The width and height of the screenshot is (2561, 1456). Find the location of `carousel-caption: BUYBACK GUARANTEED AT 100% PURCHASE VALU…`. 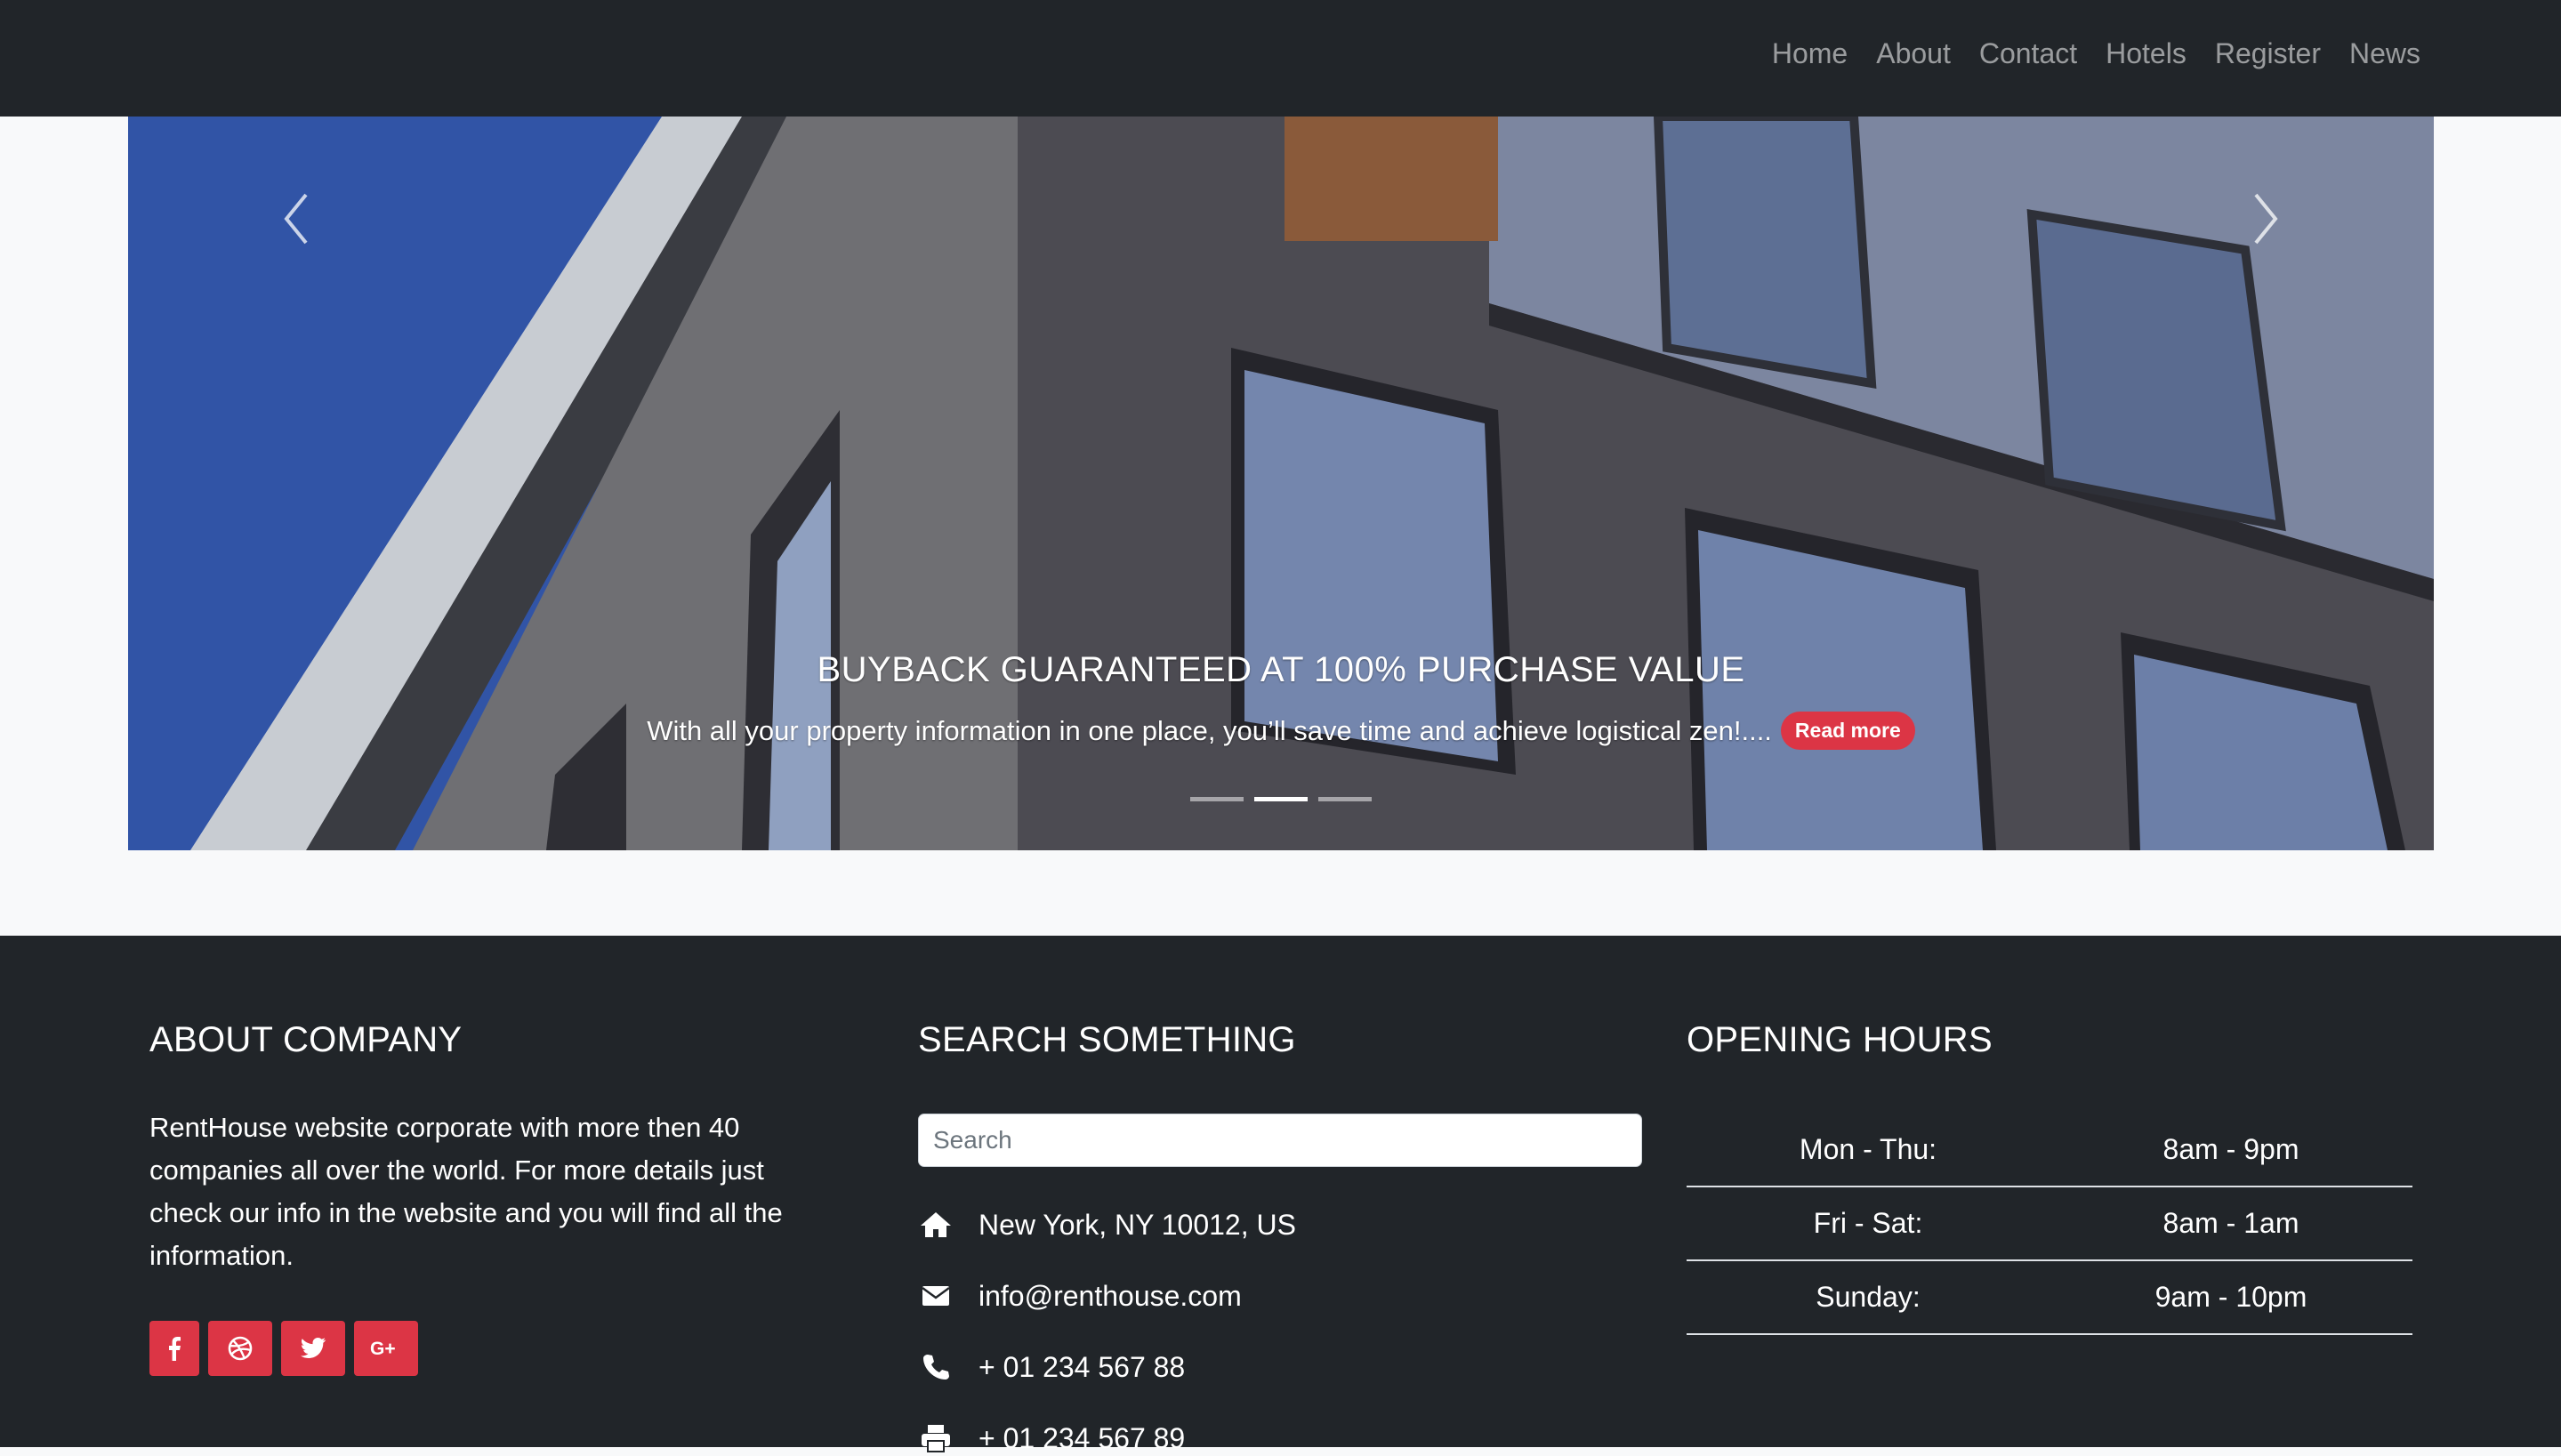

carousel-caption: BUYBACK GUARANTEED AT 100% PURCHASE VALU… is located at coordinates (1281, 700).